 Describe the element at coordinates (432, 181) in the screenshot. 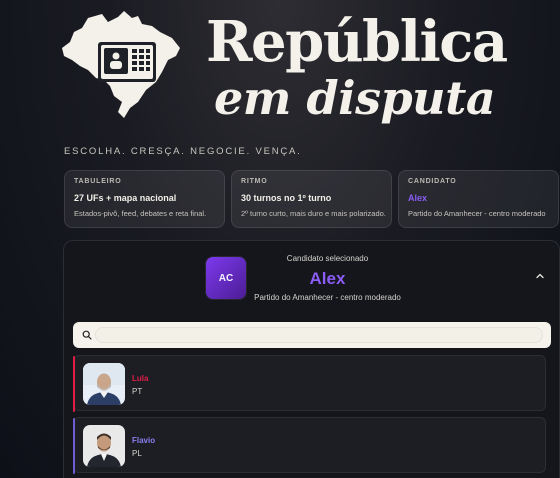

I see `card-label: CANDIDATO` at that location.